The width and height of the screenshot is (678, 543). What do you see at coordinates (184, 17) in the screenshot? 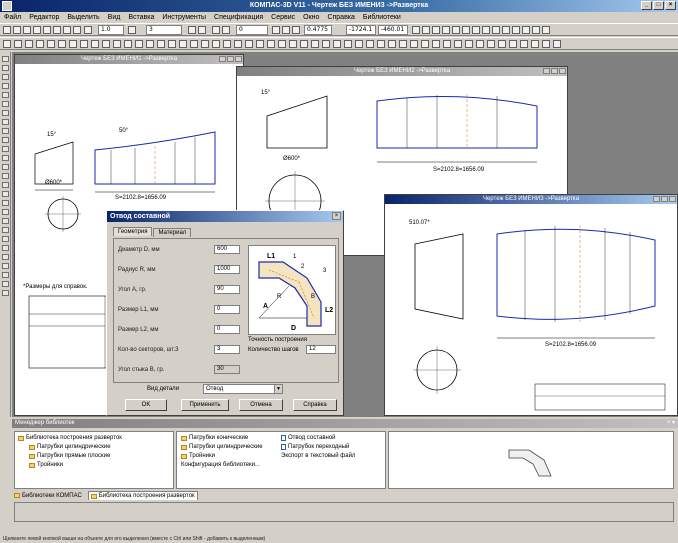
I see `menu-item-5: Инструменты` at bounding box center [184, 17].